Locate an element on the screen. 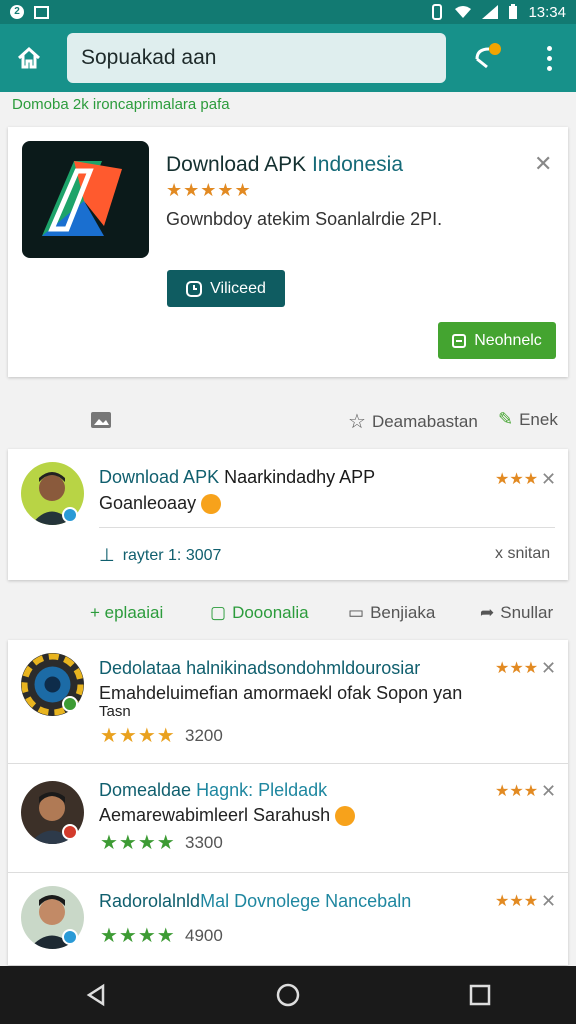 Image resolution: width=576 pixels, height=1024 pixels. home-button is located at coordinates (29, 58).